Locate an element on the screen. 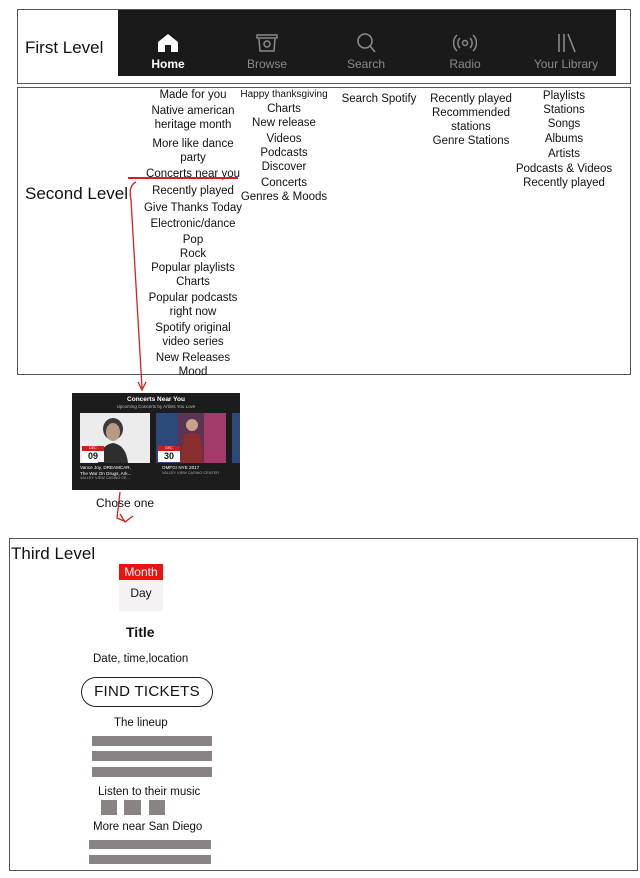 The height and width of the screenshot is (878, 640). event-day-1: 09 is located at coordinates (92, 456).